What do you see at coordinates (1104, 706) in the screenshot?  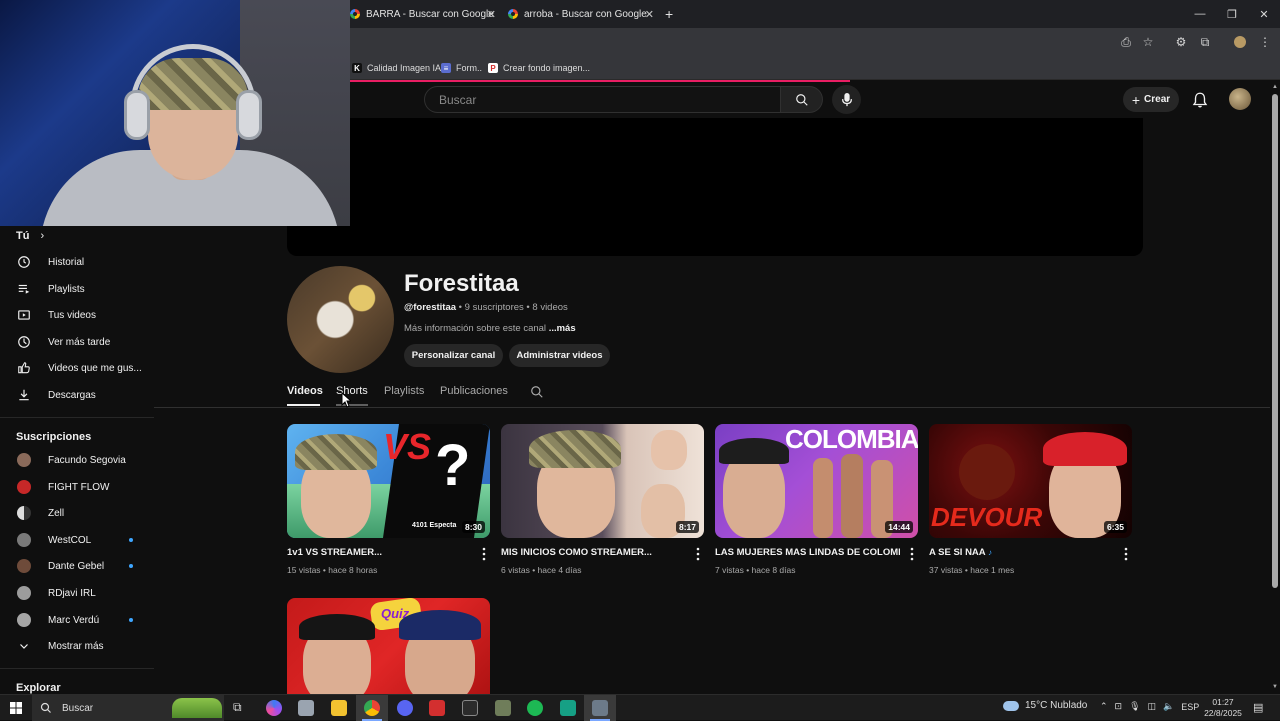 I see `chevron-up-icon: ⌃` at bounding box center [1104, 706].